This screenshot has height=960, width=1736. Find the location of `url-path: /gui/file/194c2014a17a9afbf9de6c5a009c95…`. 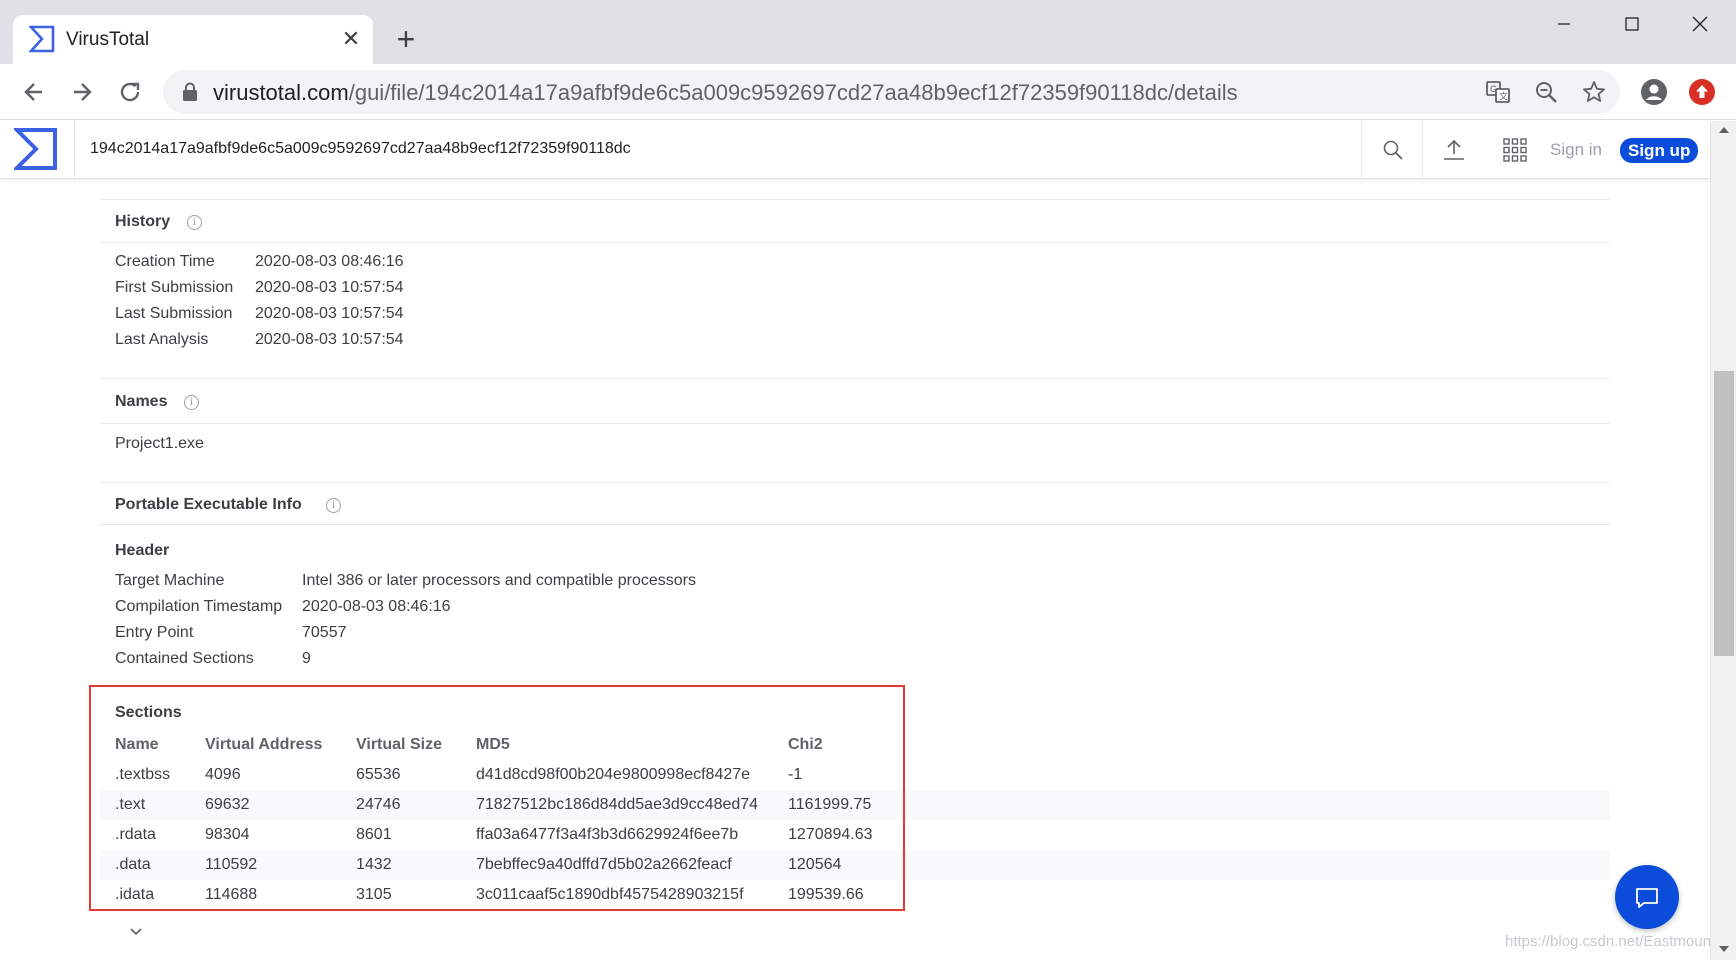

url-path: /gui/file/194c2014a17a9afbf9de6c5a009c95… is located at coordinates (793, 92).